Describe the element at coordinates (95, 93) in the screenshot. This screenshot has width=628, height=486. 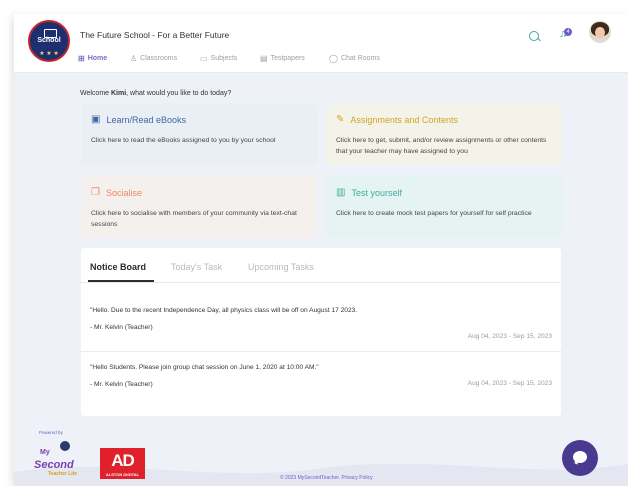
I see `welcome-prefix: Welcome` at that location.